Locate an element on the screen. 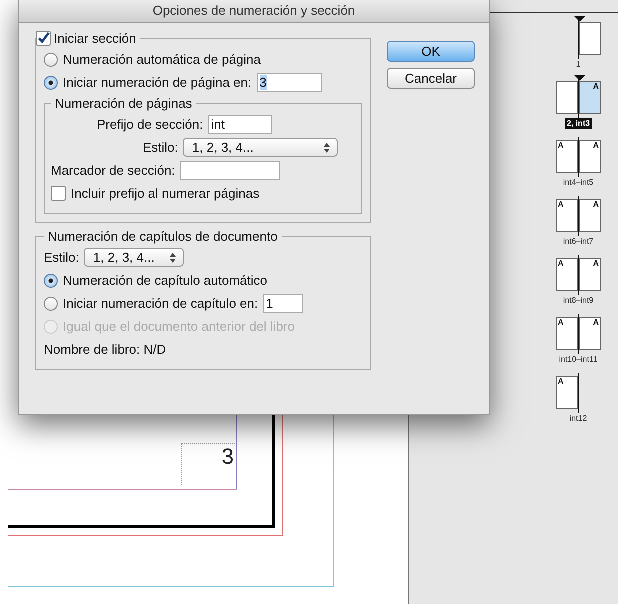  radio-label: Iniciar numeración de página en: is located at coordinates (157, 82).